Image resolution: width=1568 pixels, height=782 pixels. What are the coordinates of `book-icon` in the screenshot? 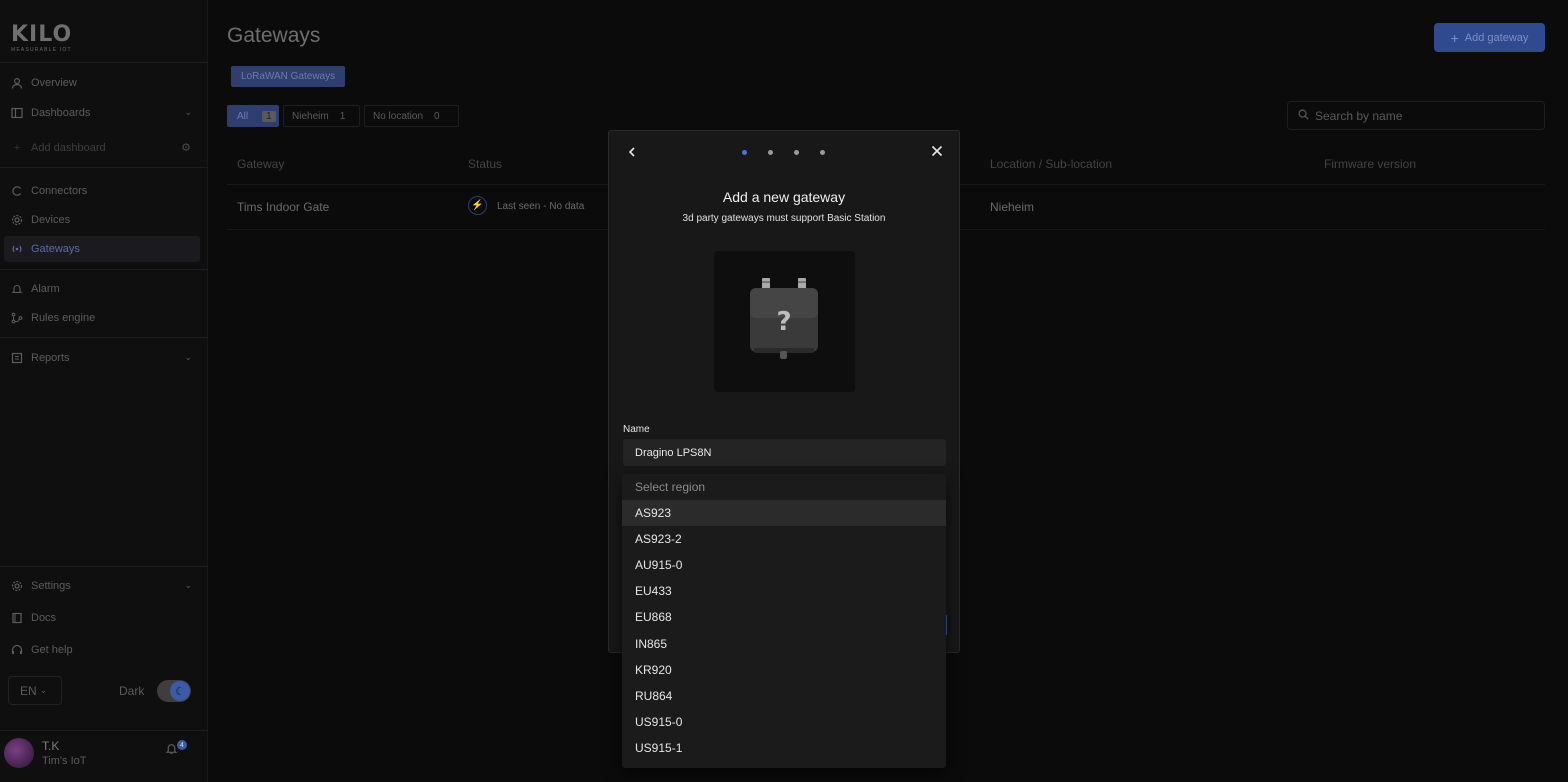 It's located at (17, 618).